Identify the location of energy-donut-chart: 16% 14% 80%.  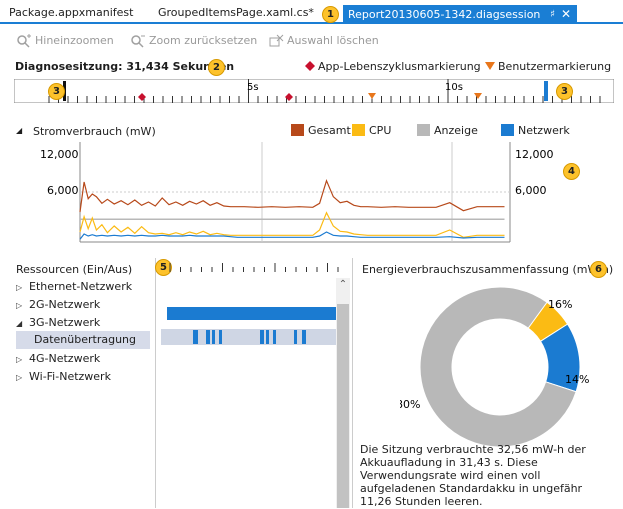
(500, 362).